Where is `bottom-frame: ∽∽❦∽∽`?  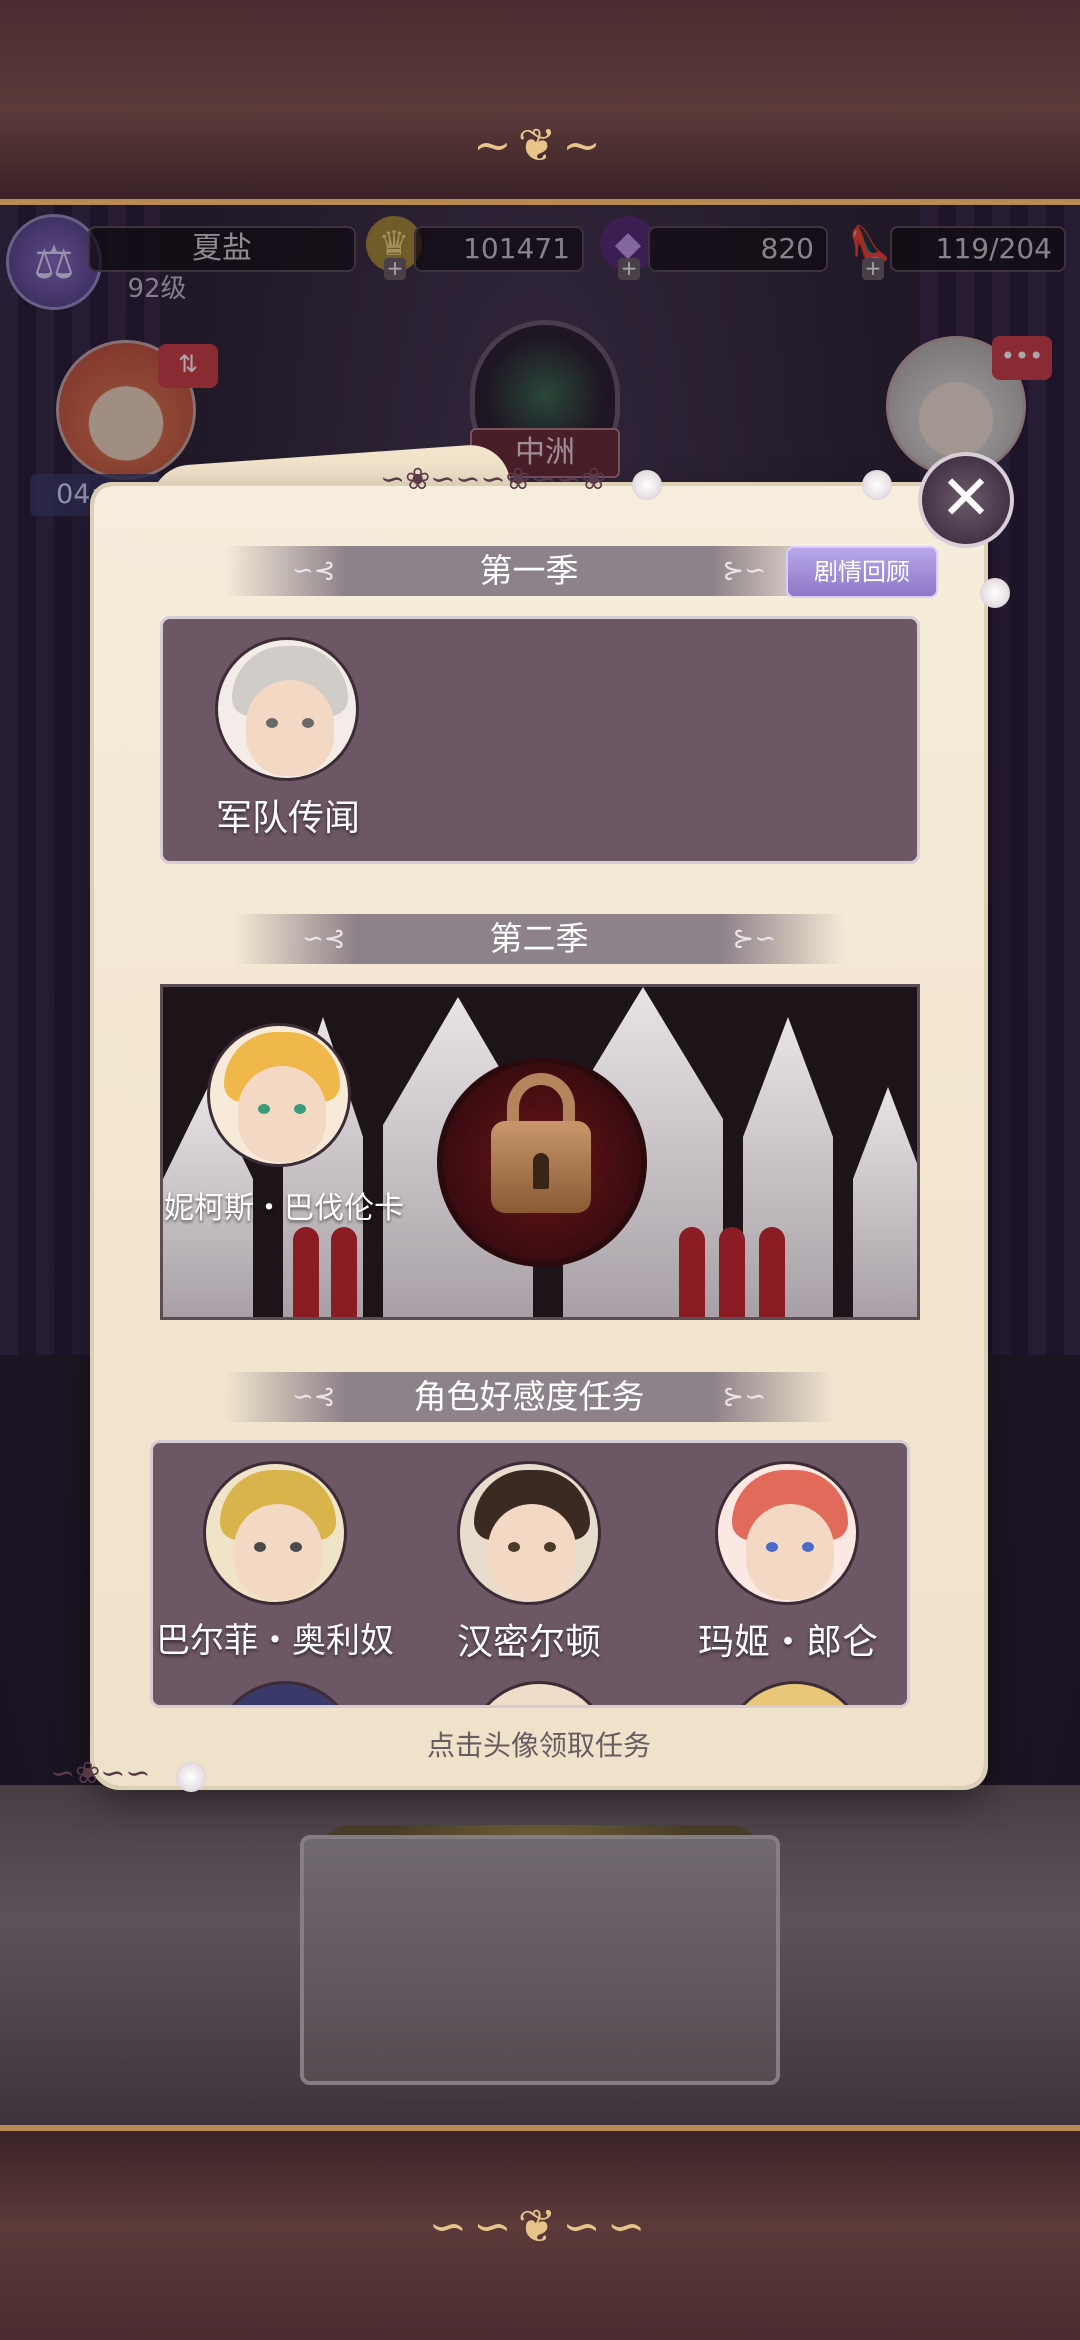
bottom-frame: ∽∽❦∽∽ is located at coordinates (540, 2232).